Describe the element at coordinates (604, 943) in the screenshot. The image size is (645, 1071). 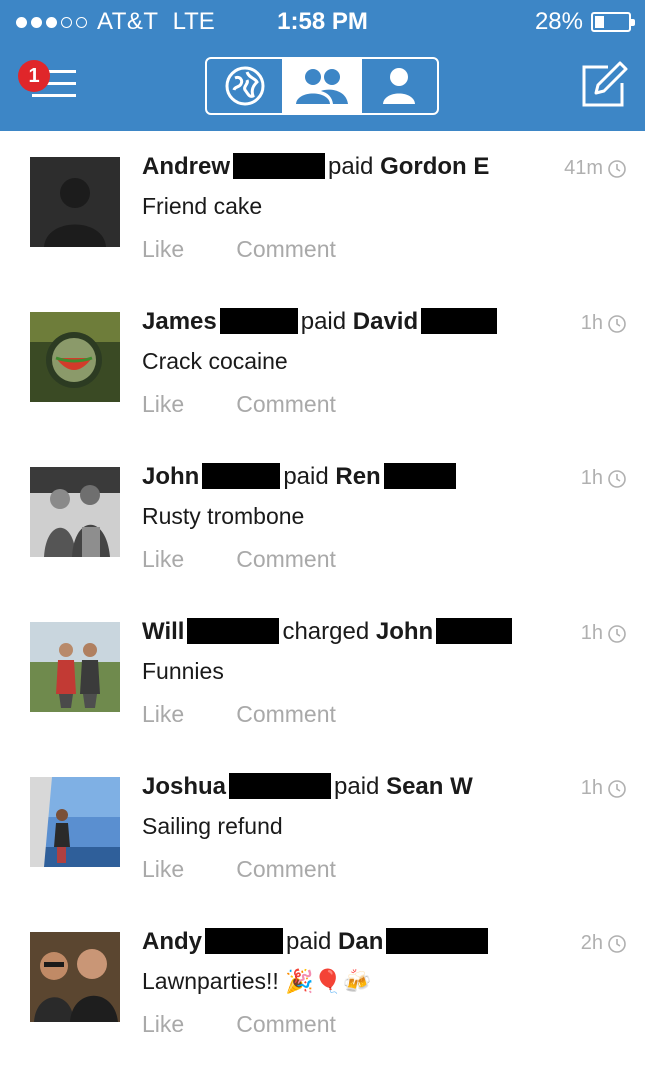
I see `timestamp: 2h` at that location.